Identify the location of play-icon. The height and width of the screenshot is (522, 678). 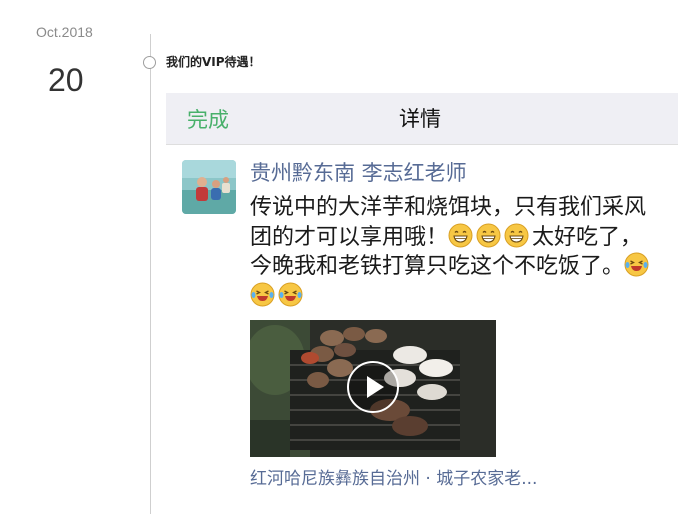
(373, 387).